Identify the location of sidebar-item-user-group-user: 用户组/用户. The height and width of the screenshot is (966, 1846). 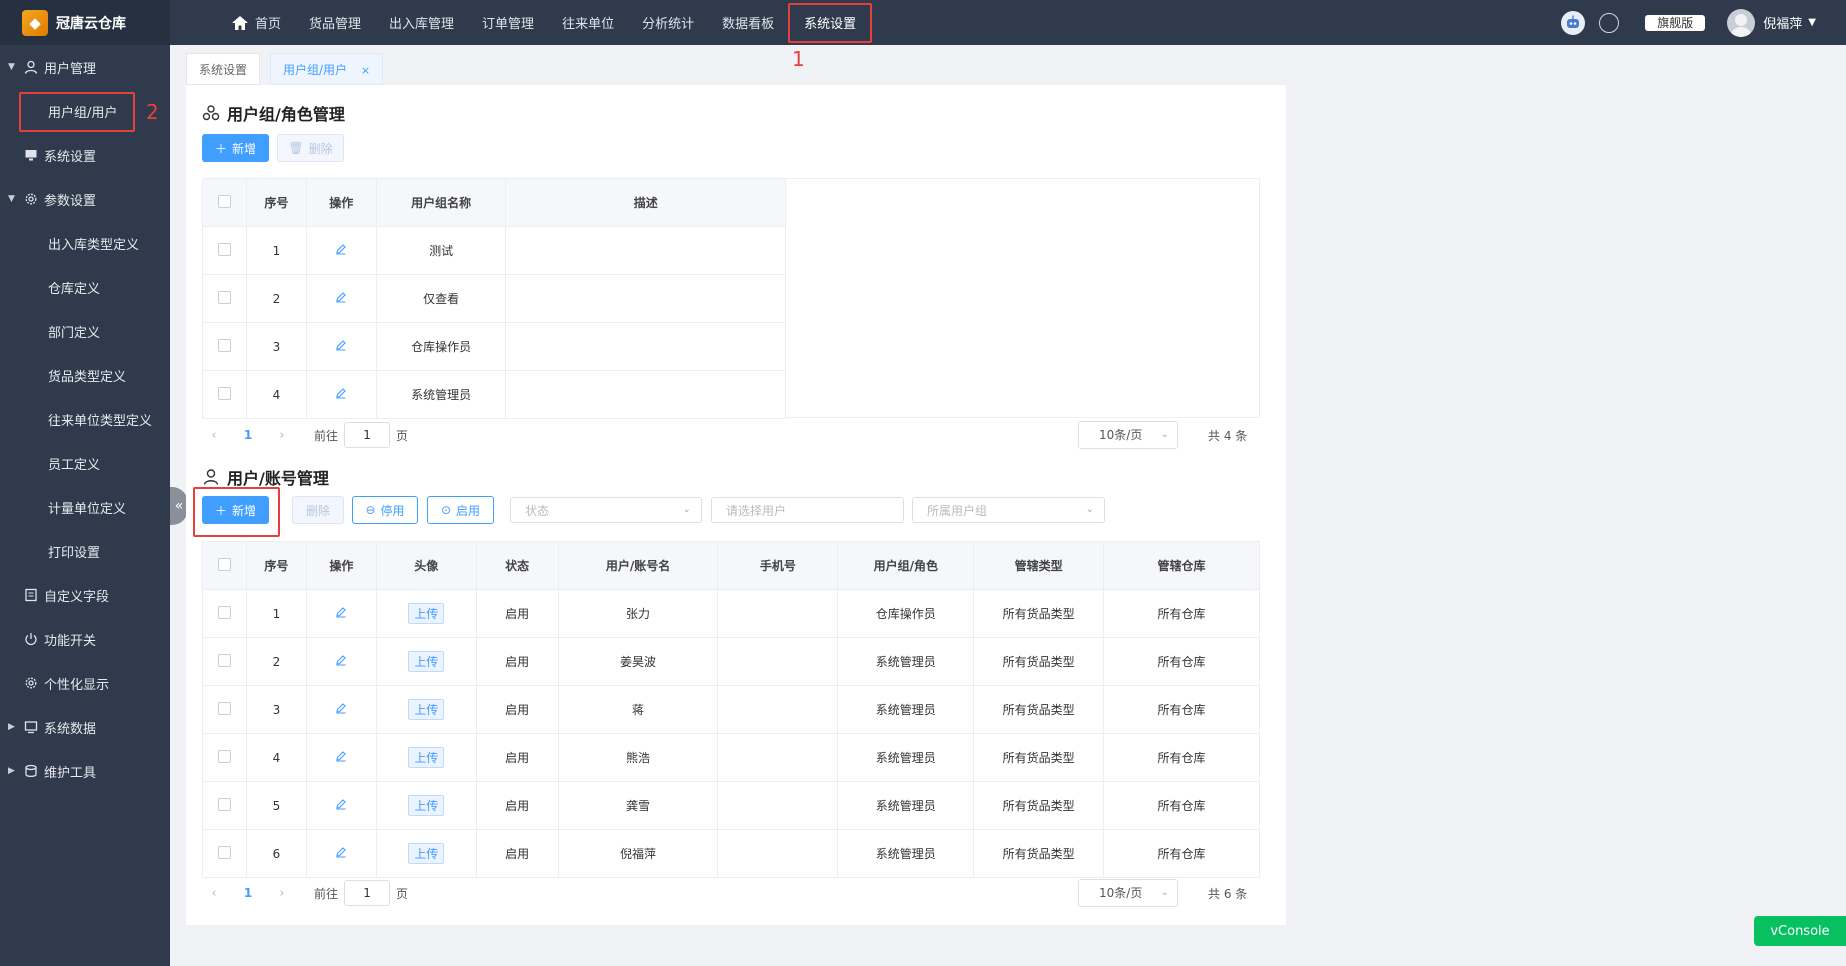
(85, 111).